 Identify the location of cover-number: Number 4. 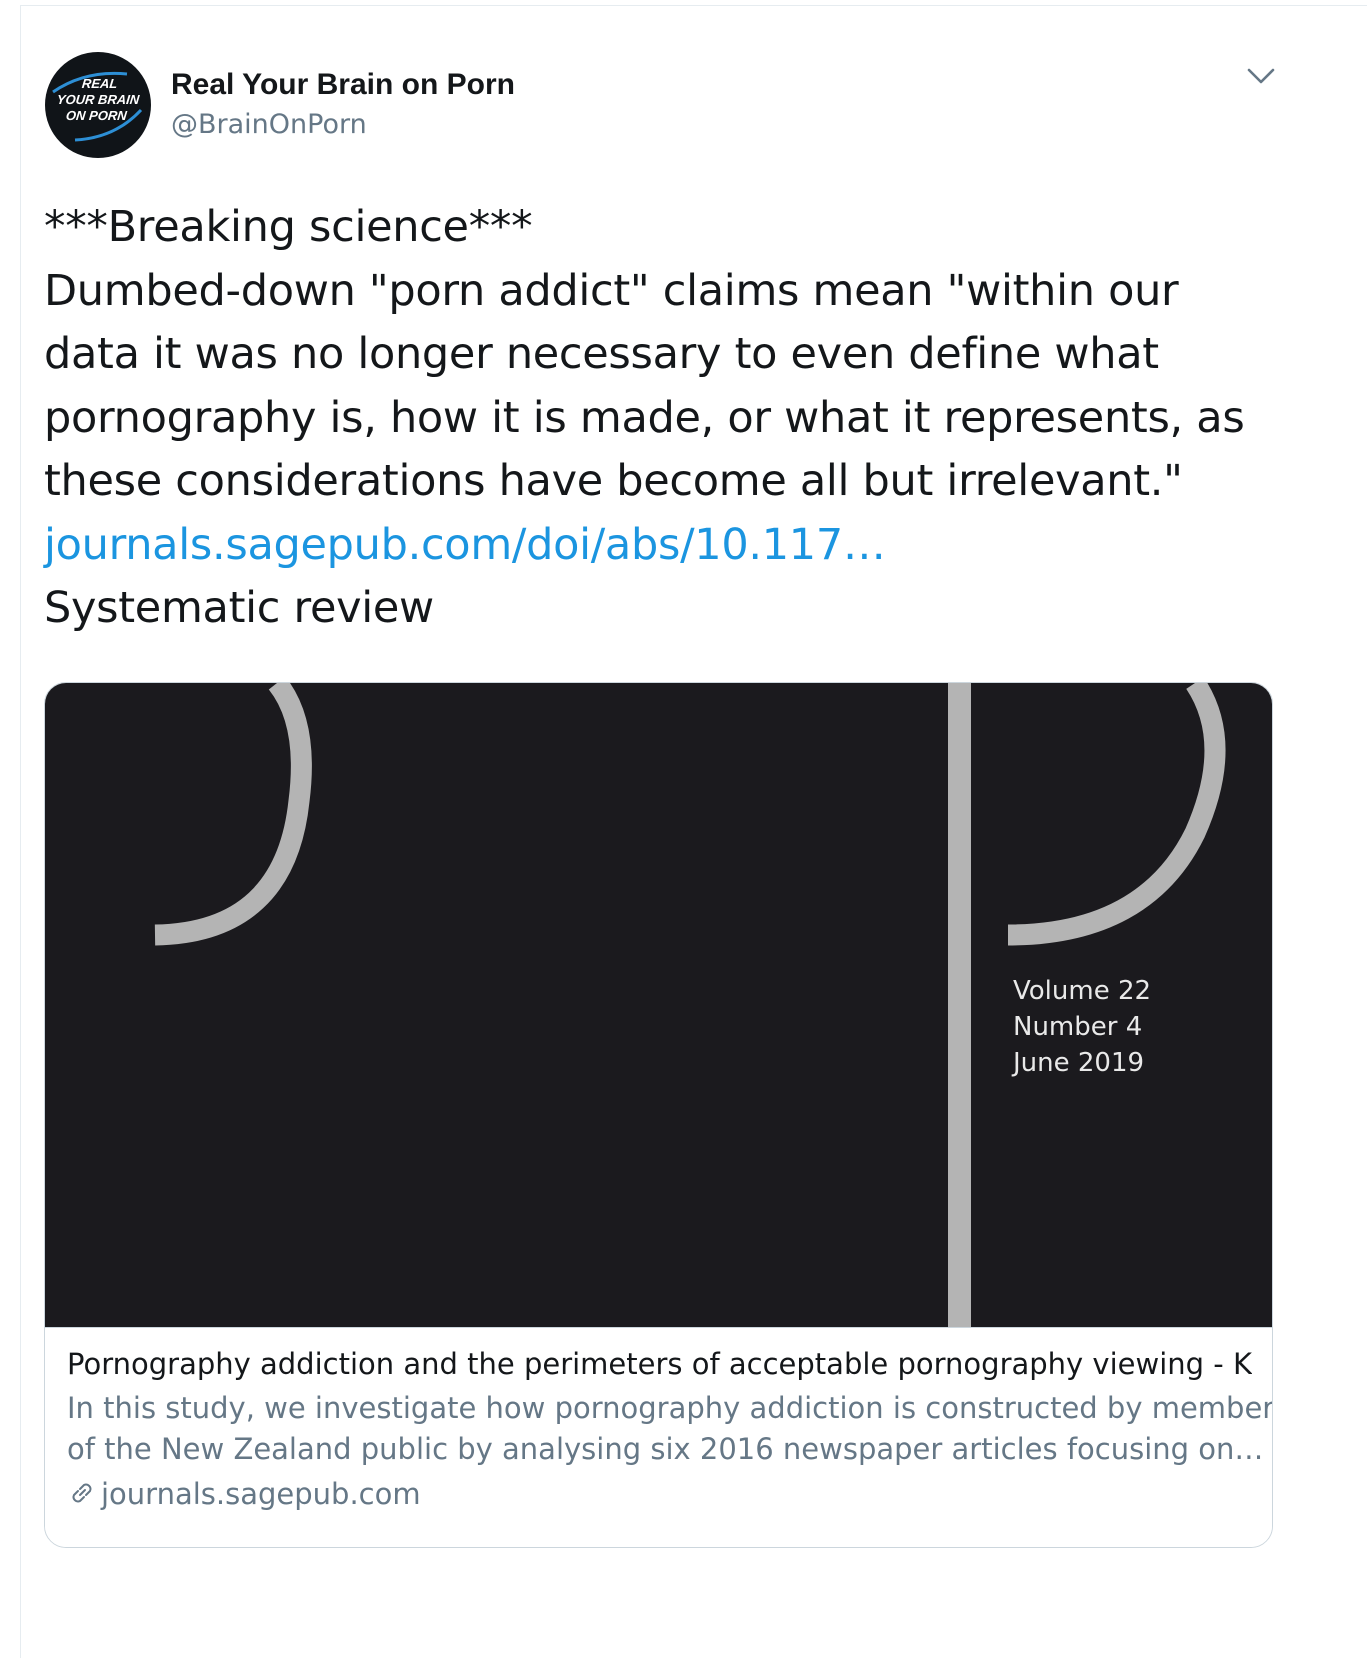
(1078, 1027).